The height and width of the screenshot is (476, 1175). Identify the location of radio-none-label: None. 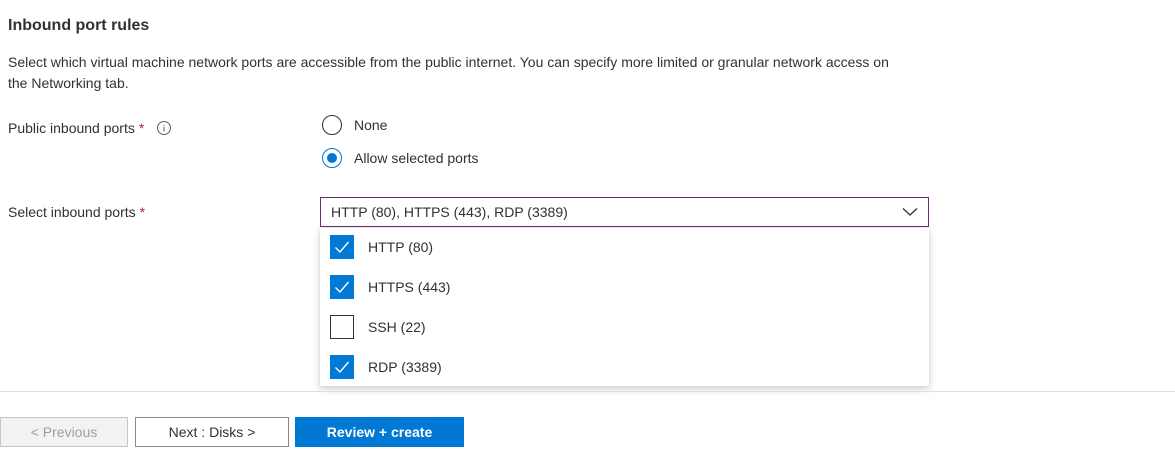
(371, 125).